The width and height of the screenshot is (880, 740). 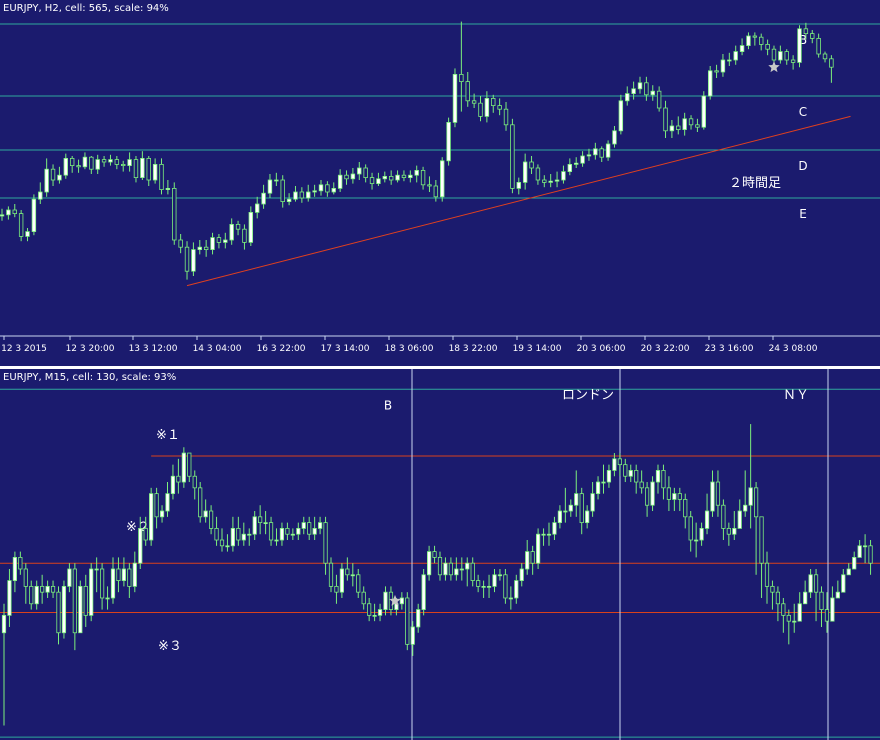 I want to click on x-tick-label: 20 3 06:00, so click(x=601, y=349).